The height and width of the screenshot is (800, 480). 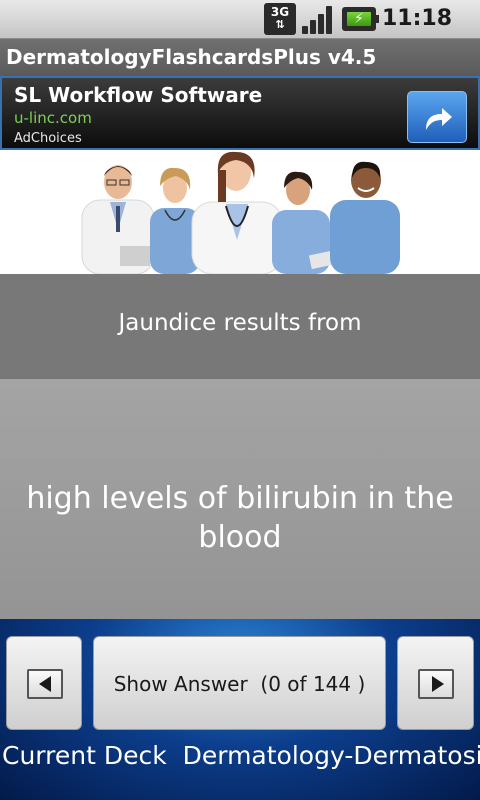 I want to click on network-3g-icon: 3G ⇅, so click(x=280, y=19).